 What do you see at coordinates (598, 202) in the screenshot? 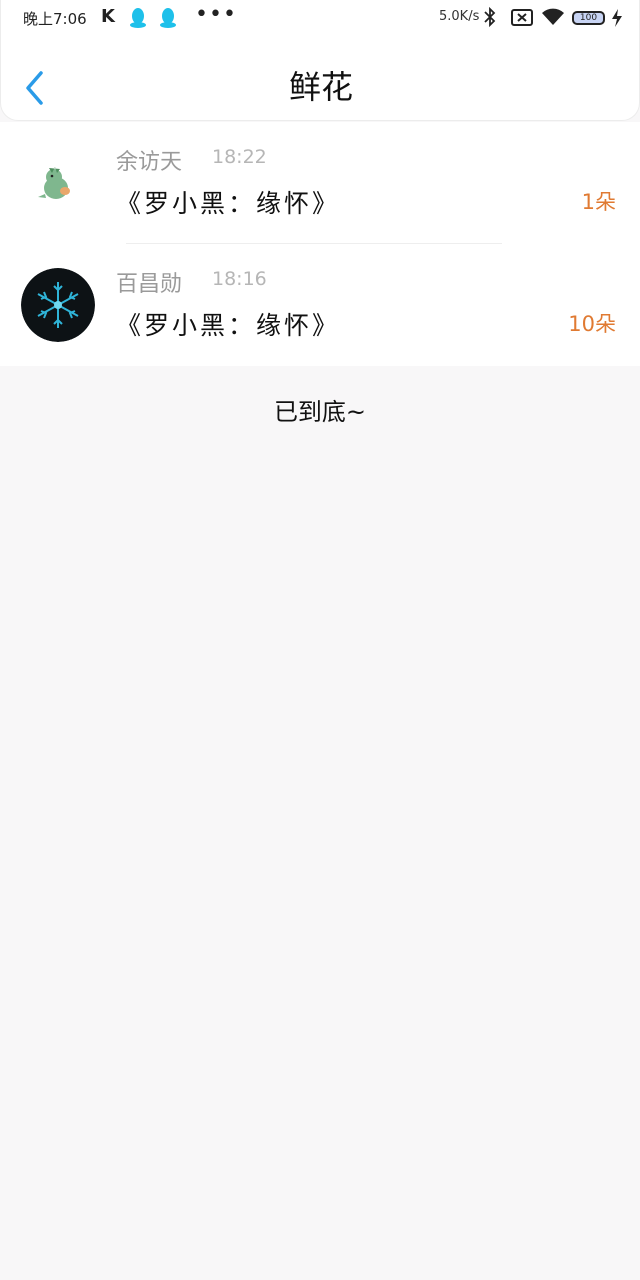
I see `flower-count: 1朵` at bounding box center [598, 202].